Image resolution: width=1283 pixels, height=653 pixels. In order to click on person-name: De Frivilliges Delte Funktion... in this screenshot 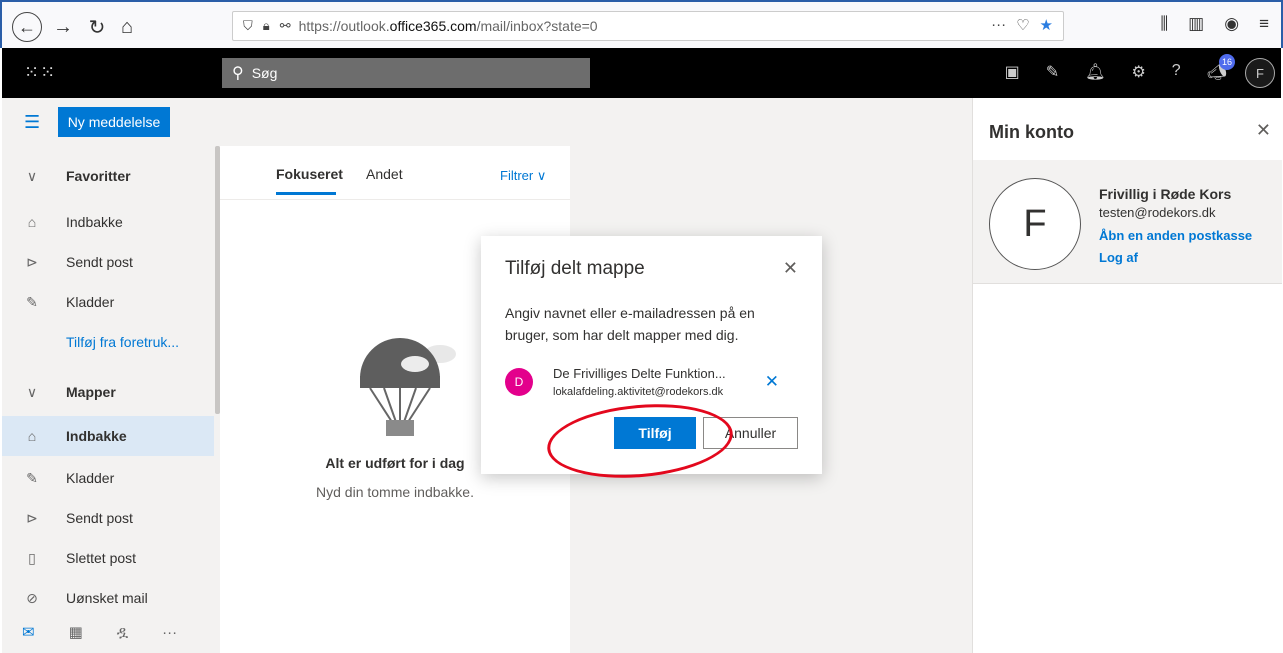, I will do `click(639, 373)`.